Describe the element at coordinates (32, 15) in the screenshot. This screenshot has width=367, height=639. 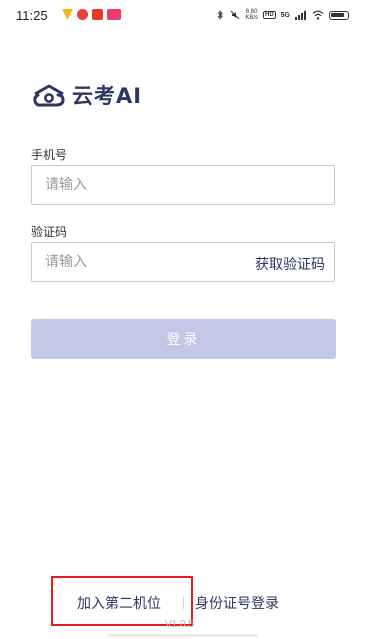
I see `status-time: 11:25` at that location.